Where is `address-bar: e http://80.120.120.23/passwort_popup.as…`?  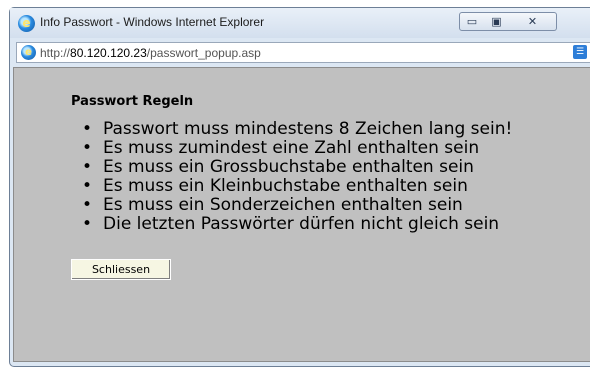 address-bar: e http://80.120.120.23/passwort_popup.as… is located at coordinates (303, 52).